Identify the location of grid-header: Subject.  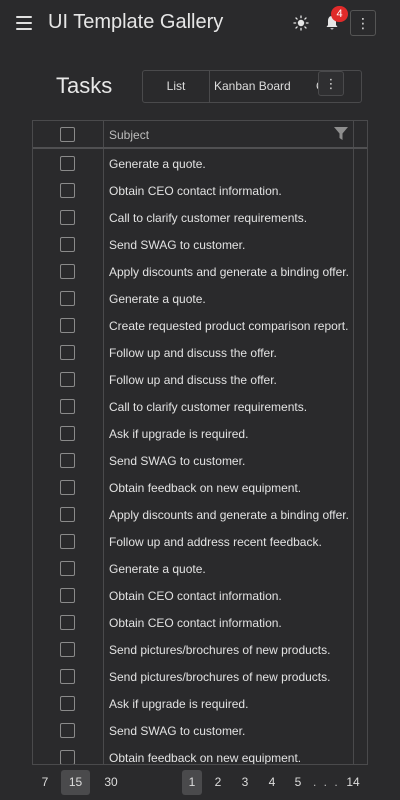
(200, 135).